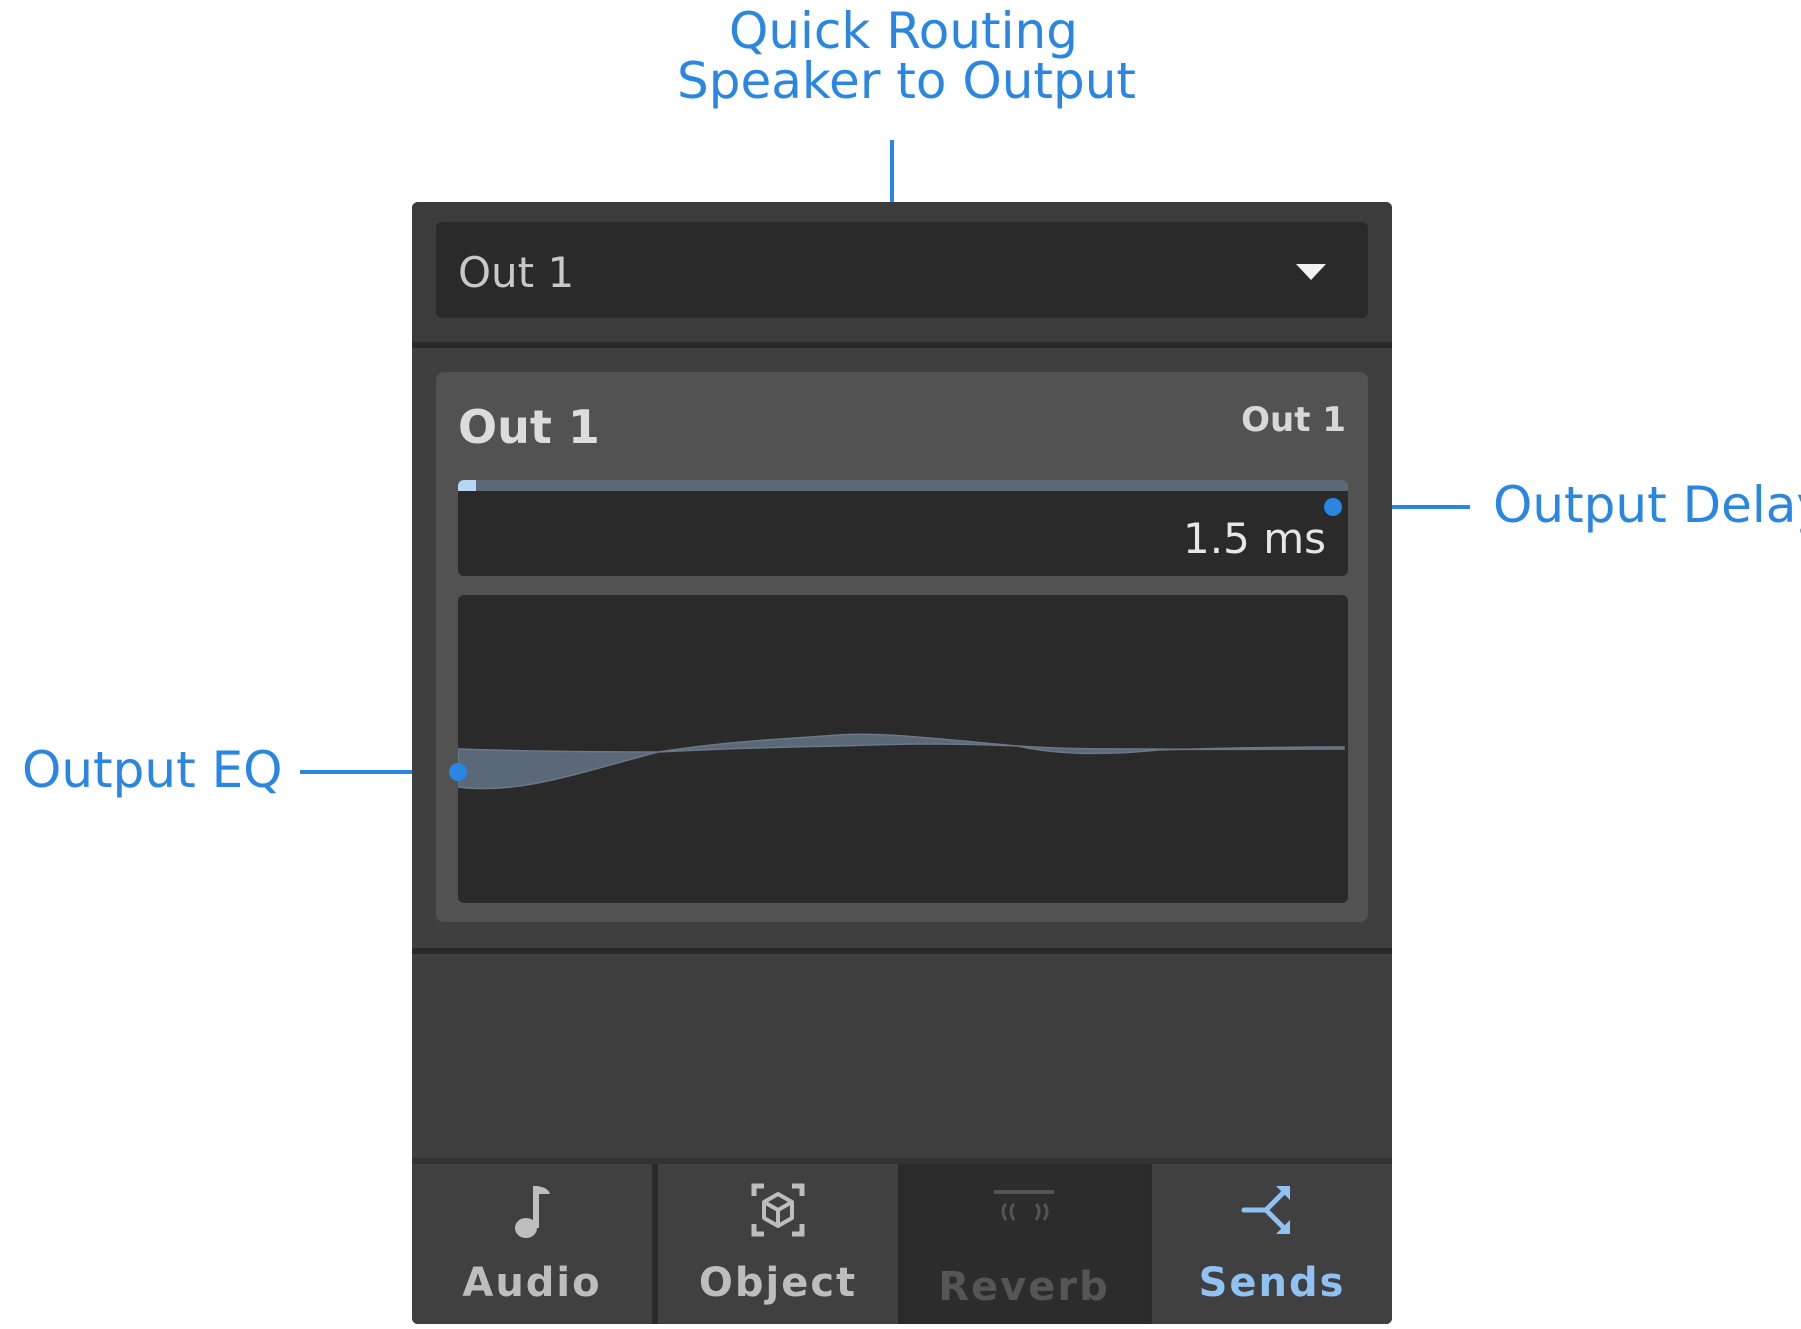 Image resolution: width=1801 pixels, height=1329 pixels. What do you see at coordinates (1254, 538) in the screenshot?
I see `delay-value: 1.5 ms` at bounding box center [1254, 538].